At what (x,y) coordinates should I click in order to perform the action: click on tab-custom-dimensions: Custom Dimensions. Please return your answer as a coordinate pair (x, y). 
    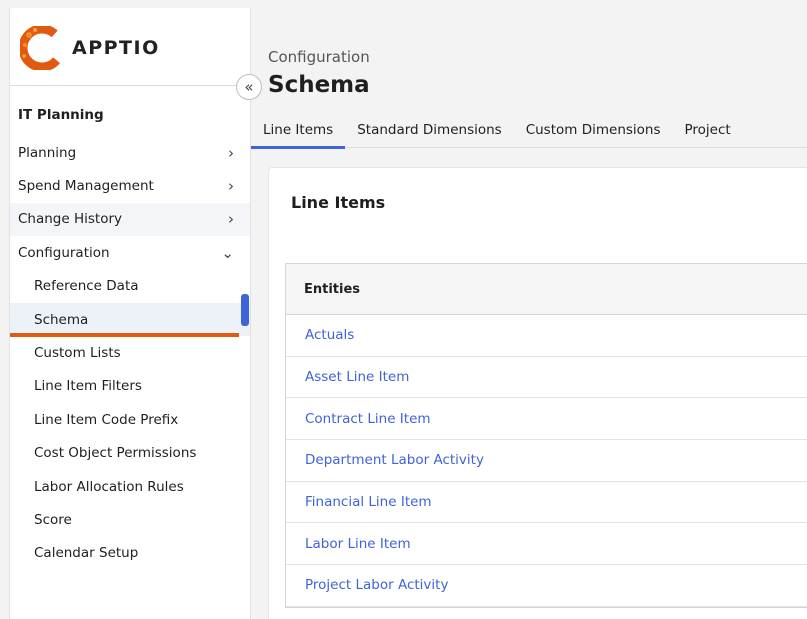
    Looking at the image, I should click on (593, 133).